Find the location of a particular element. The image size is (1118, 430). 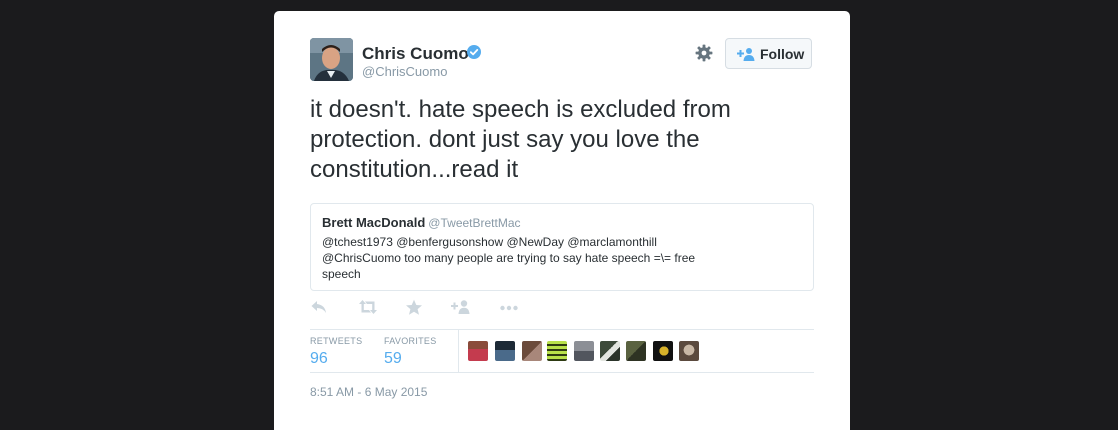

tweet-actions is located at coordinates (425, 309).